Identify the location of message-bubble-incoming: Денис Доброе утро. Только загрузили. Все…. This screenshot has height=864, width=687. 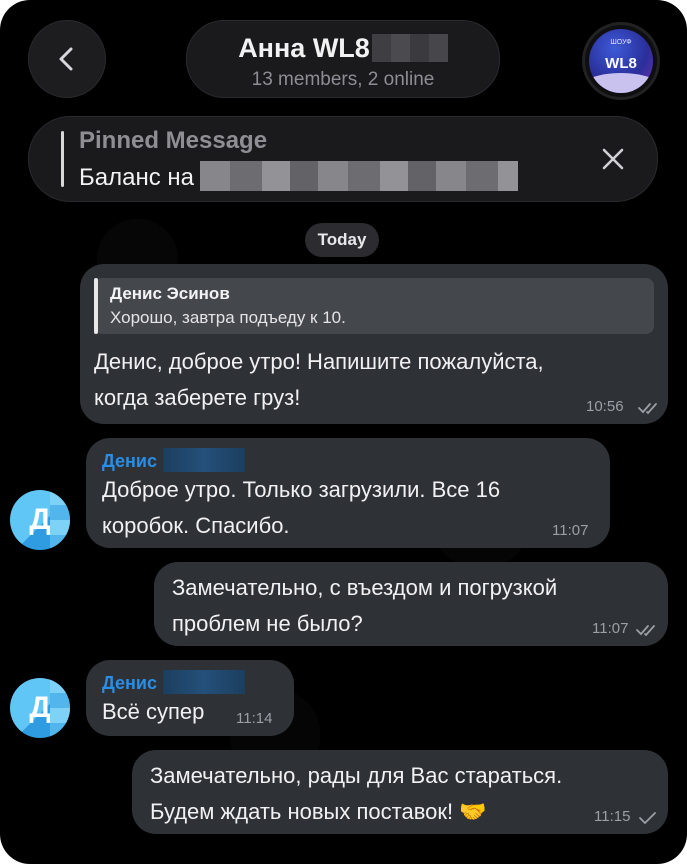
(348, 493).